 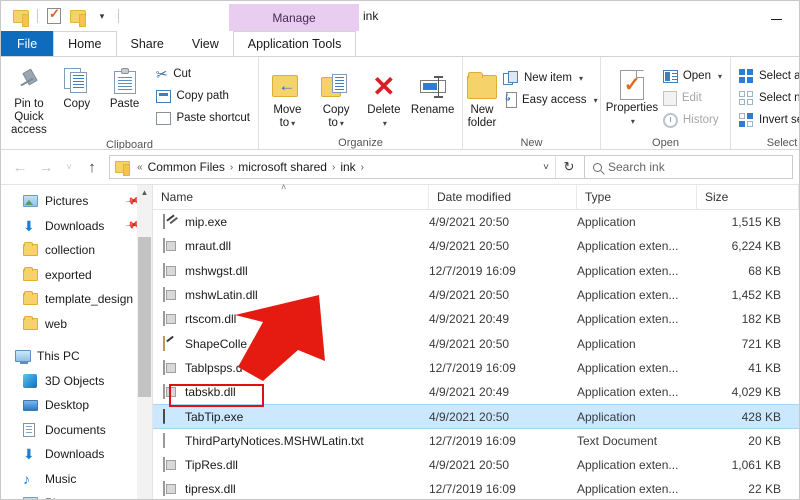 I want to click on scrollbar-thumb, so click(x=144, y=317).